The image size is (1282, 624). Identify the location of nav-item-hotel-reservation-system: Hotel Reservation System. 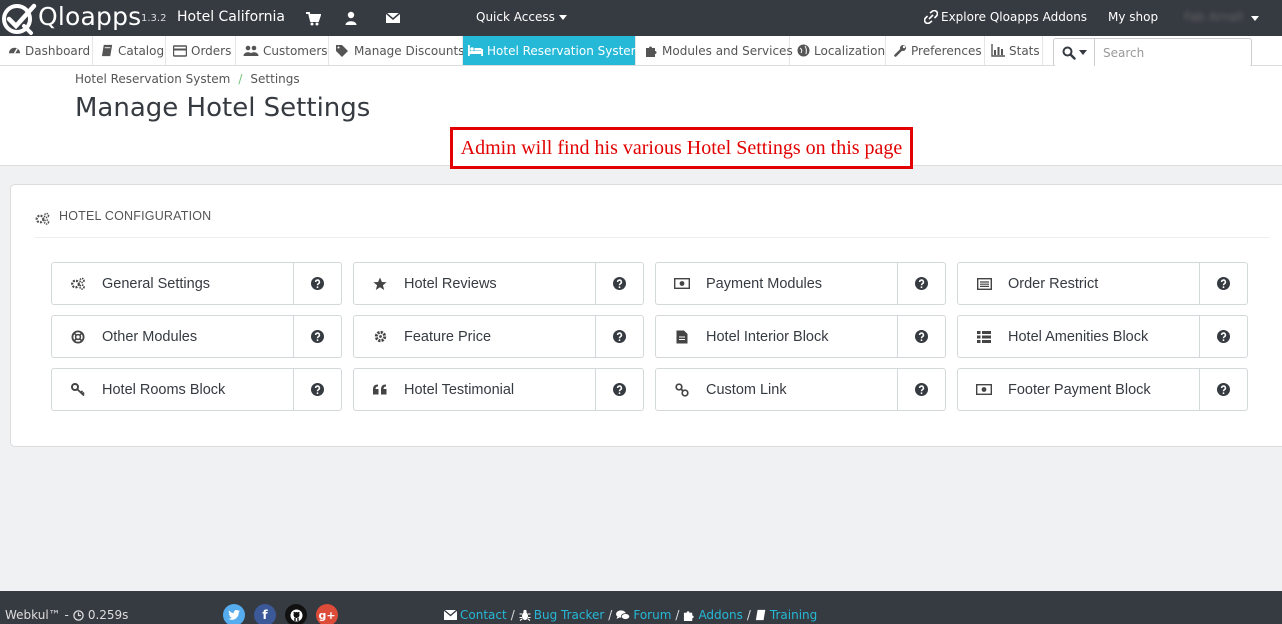
(552, 50).